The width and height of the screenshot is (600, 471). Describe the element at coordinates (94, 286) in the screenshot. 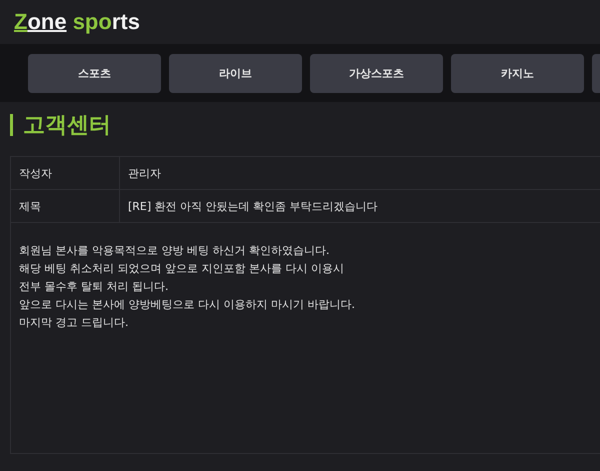

I see `message-line: 전부 몰수후 탈퇴 처리 됩니다.` at that location.